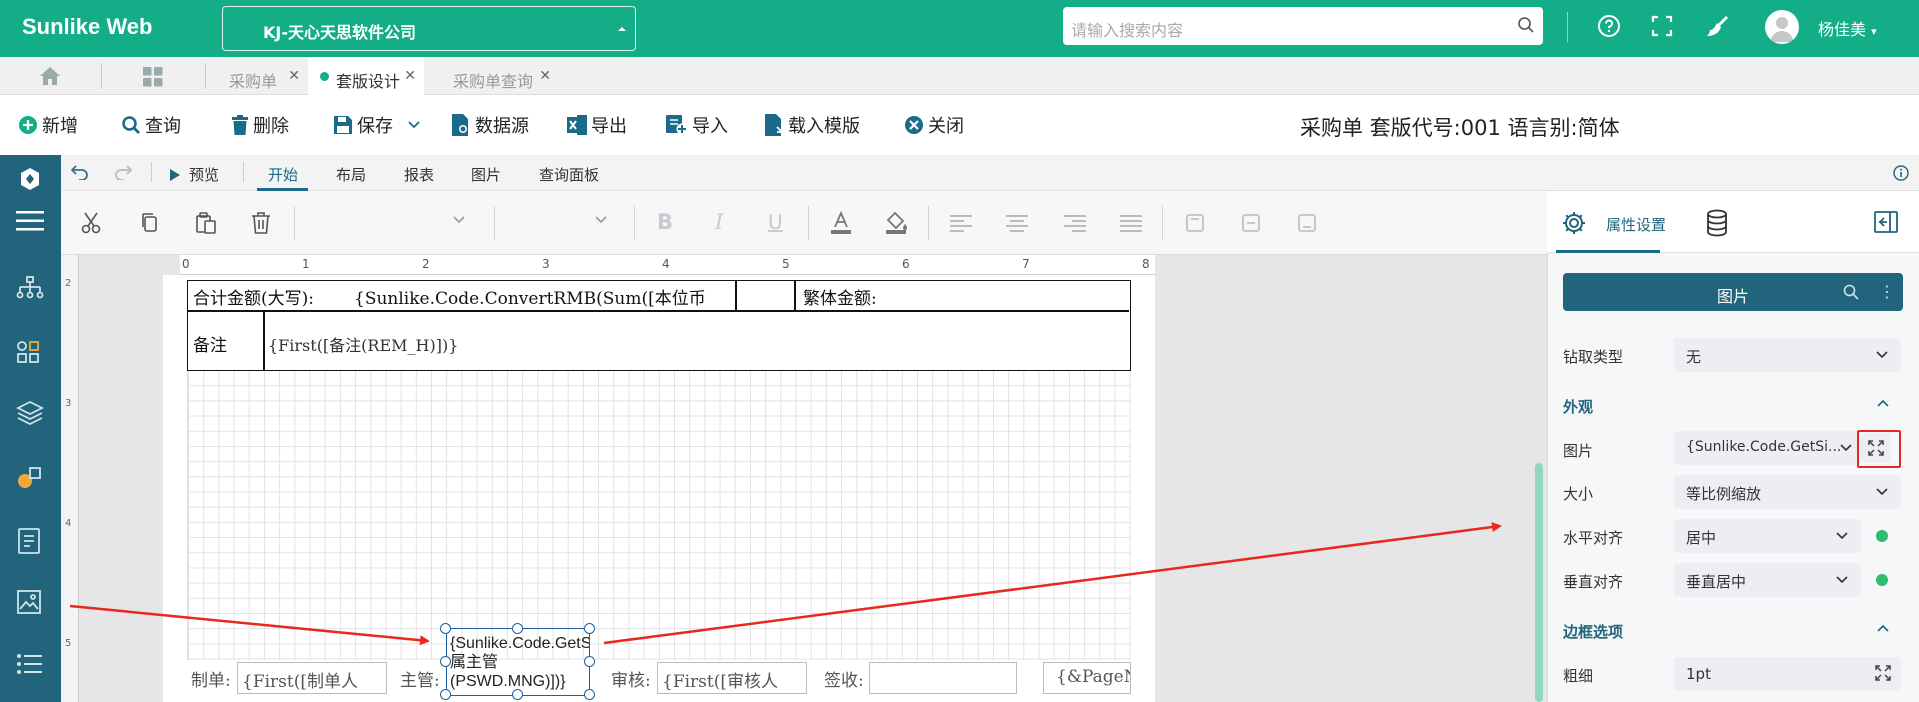 The image size is (1919, 702). Describe the element at coordinates (388, 223) in the screenshot. I see `font-family-select` at that location.